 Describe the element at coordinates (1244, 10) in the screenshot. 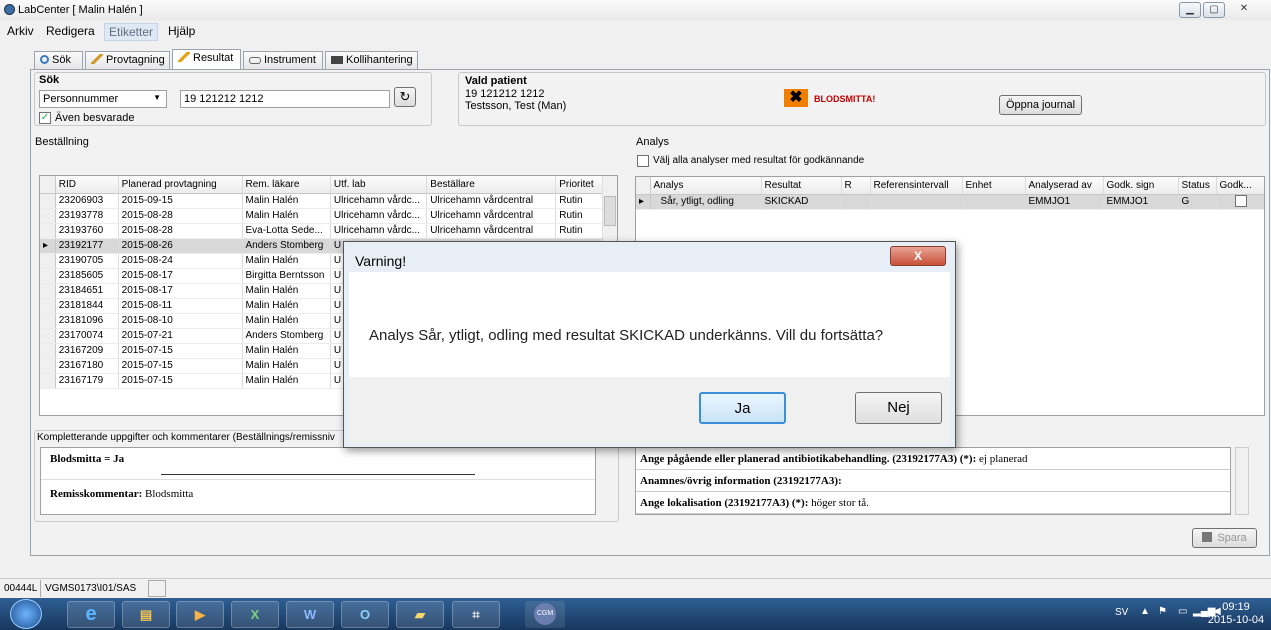

I see `close-icon: ✕` at that location.